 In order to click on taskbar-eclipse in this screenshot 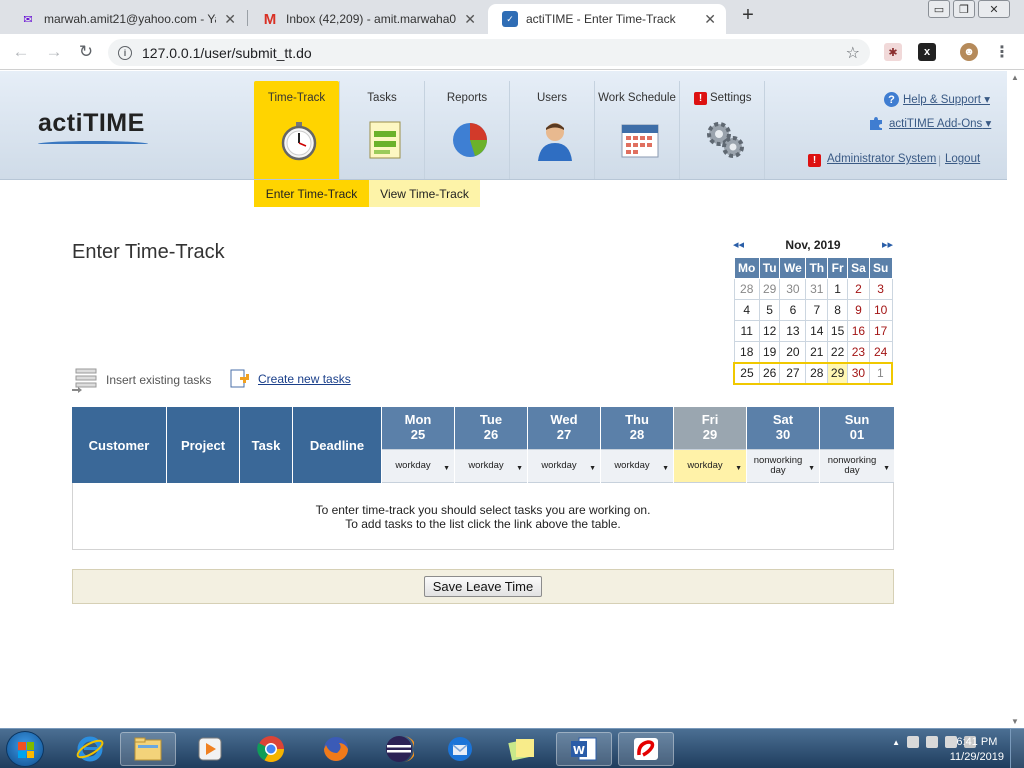, I will do `click(399, 749)`.